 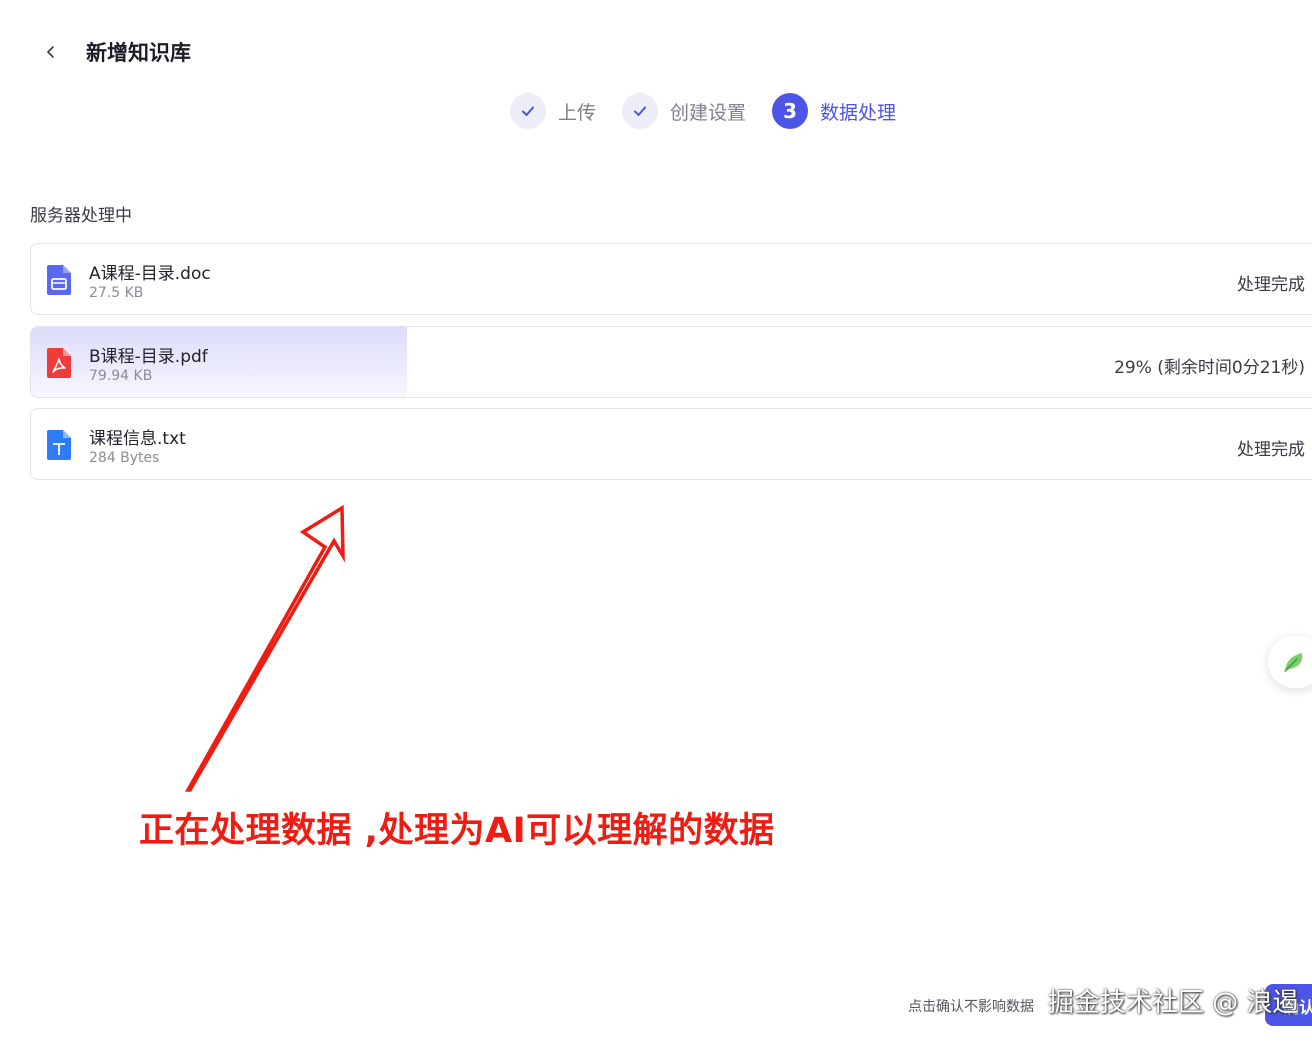 I want to click on annotation-arrow, so click(x=265, y=648).